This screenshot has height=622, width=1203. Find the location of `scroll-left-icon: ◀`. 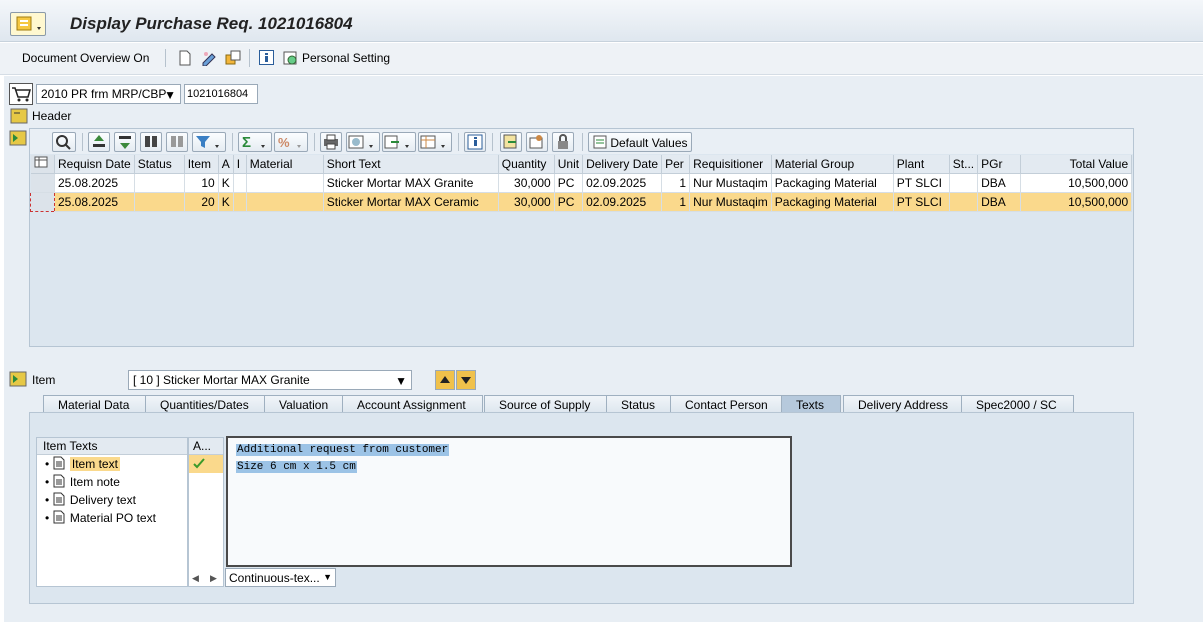

scroll-left-icon: ◀ is located at coordinates (195, 578).